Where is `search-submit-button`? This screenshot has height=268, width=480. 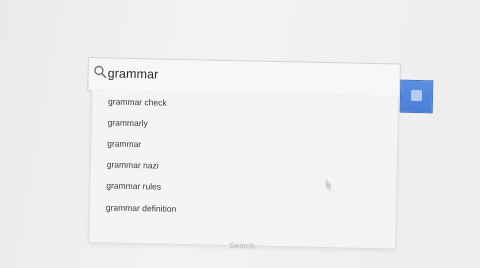
search-submit-button is located at coordinates (416, 96).